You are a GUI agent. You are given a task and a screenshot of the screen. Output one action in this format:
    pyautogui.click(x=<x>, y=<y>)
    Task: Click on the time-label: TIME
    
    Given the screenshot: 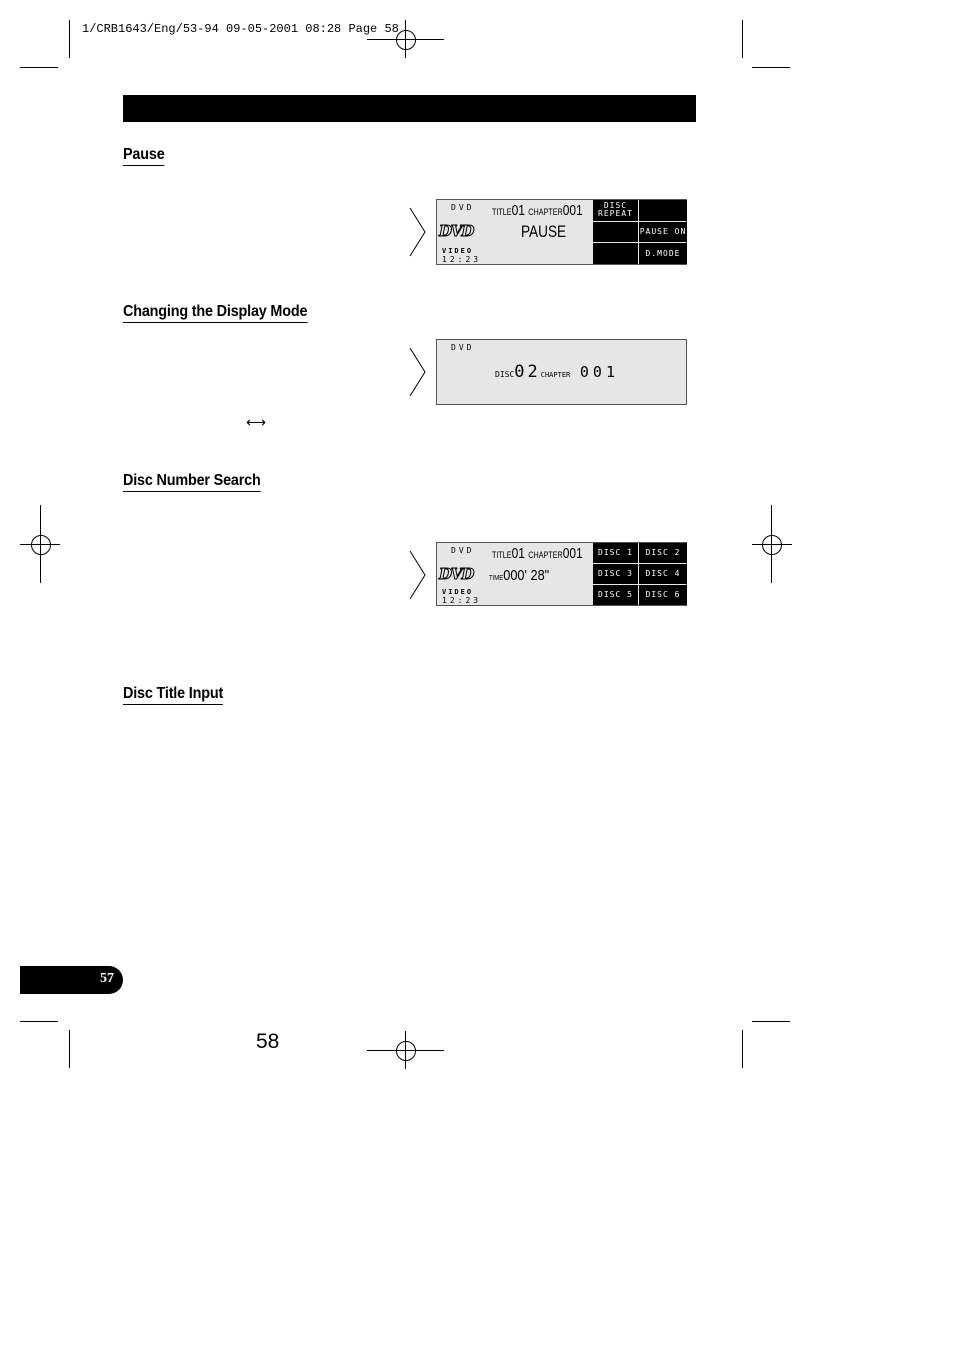 What is the action you would take?
    pyautogui.click(x=496, y=578)
    